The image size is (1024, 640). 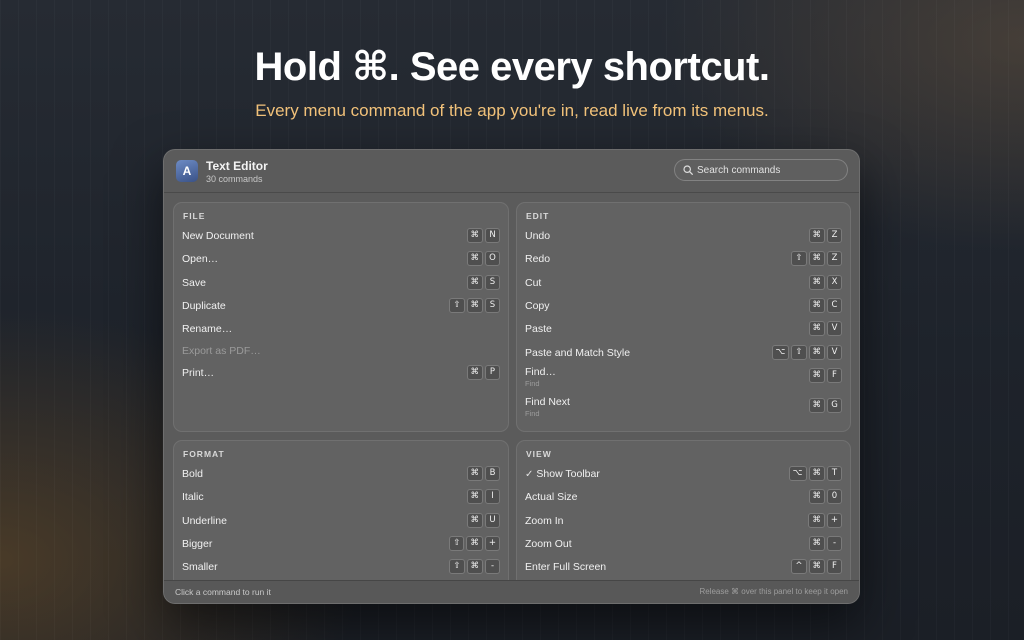 What do you see at coordinates (577, 353) in the screenshot?
I see `command-label: Paste and Match Style` at bounding box center [577, 353].